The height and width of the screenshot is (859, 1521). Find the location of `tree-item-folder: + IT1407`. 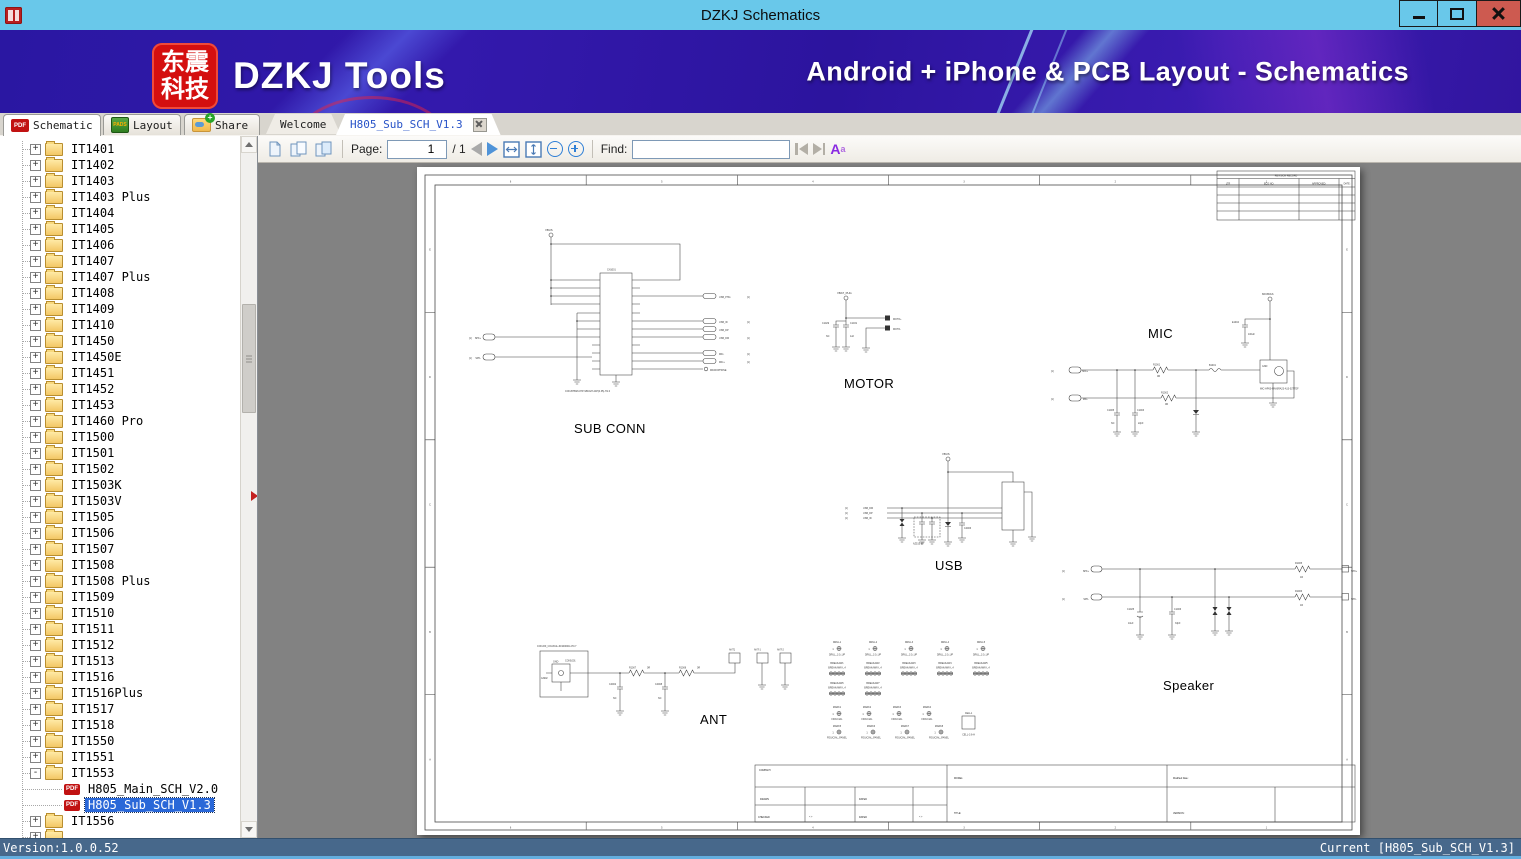

tree-item-folder: + IT1407 is located at coordinates (117, 260).